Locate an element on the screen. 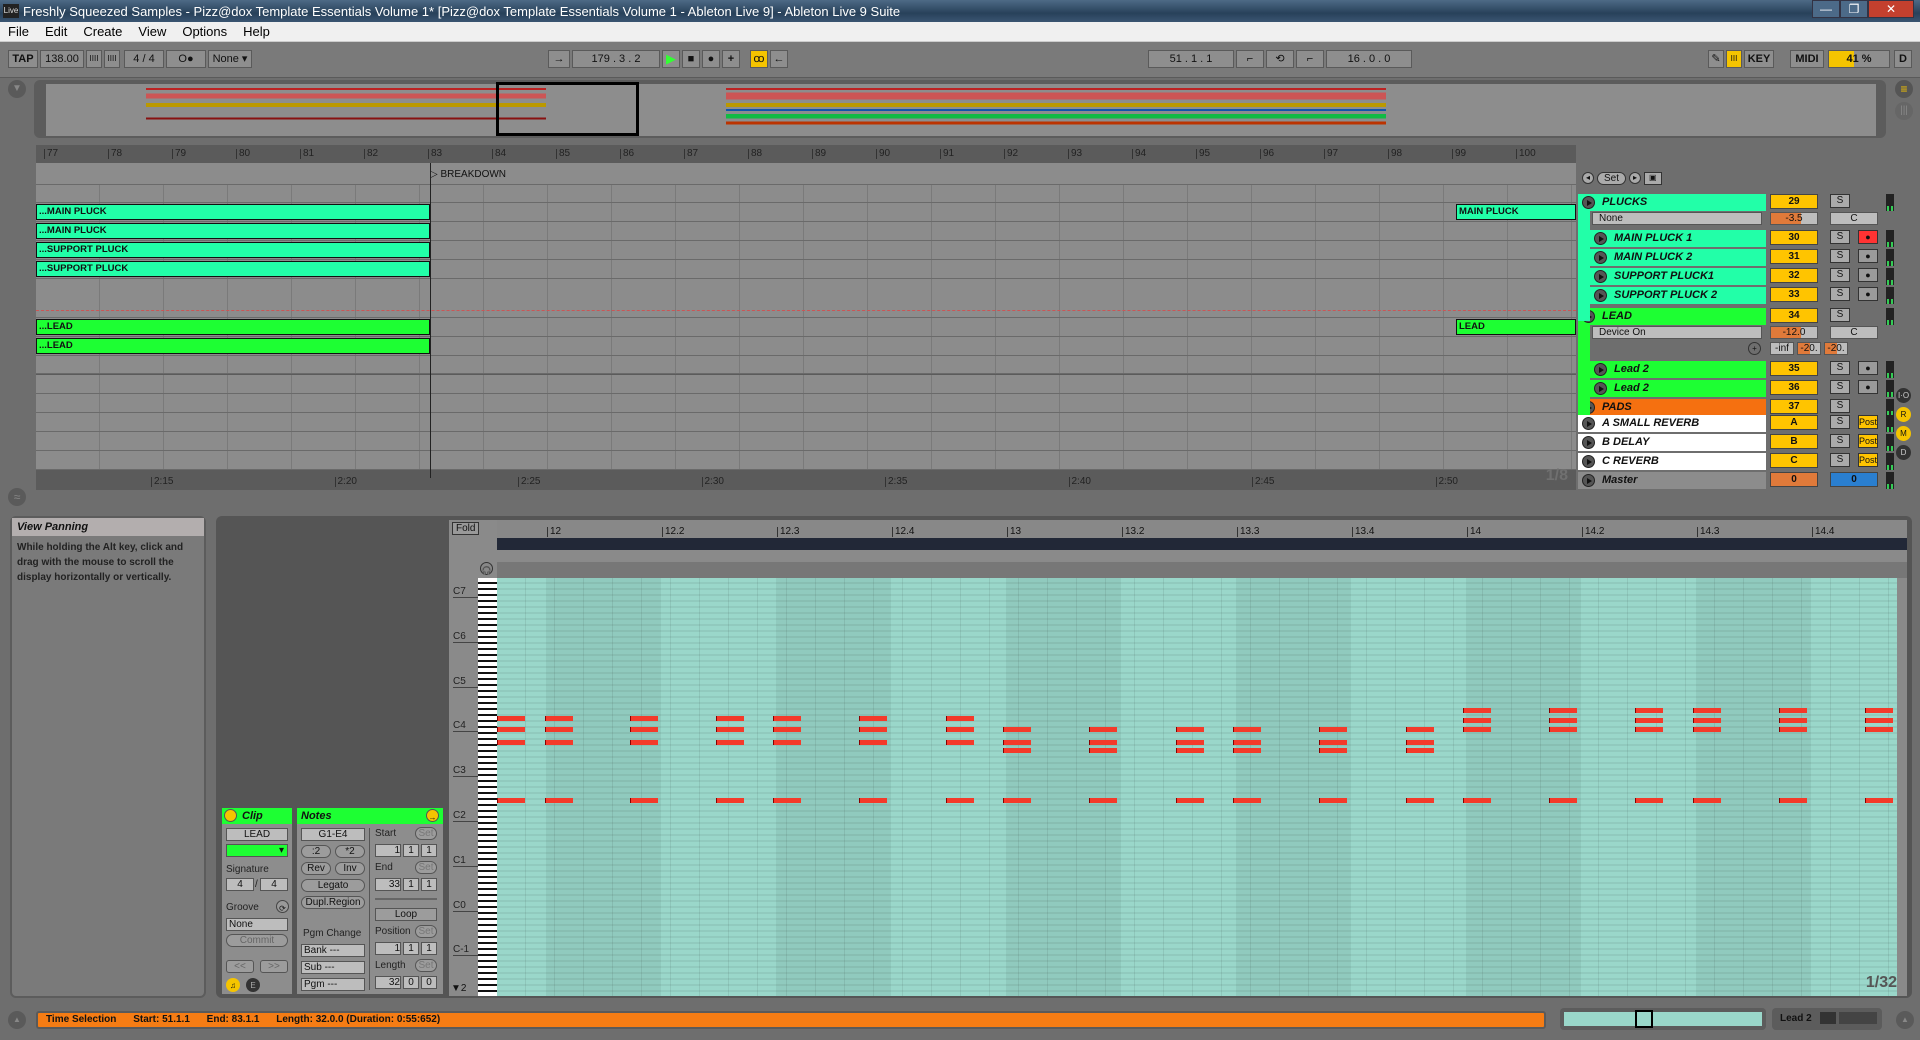 Image resolution: width=1920 pixels, height=1040 pixels. arrangement-overview is located at coordinates (960, 109).